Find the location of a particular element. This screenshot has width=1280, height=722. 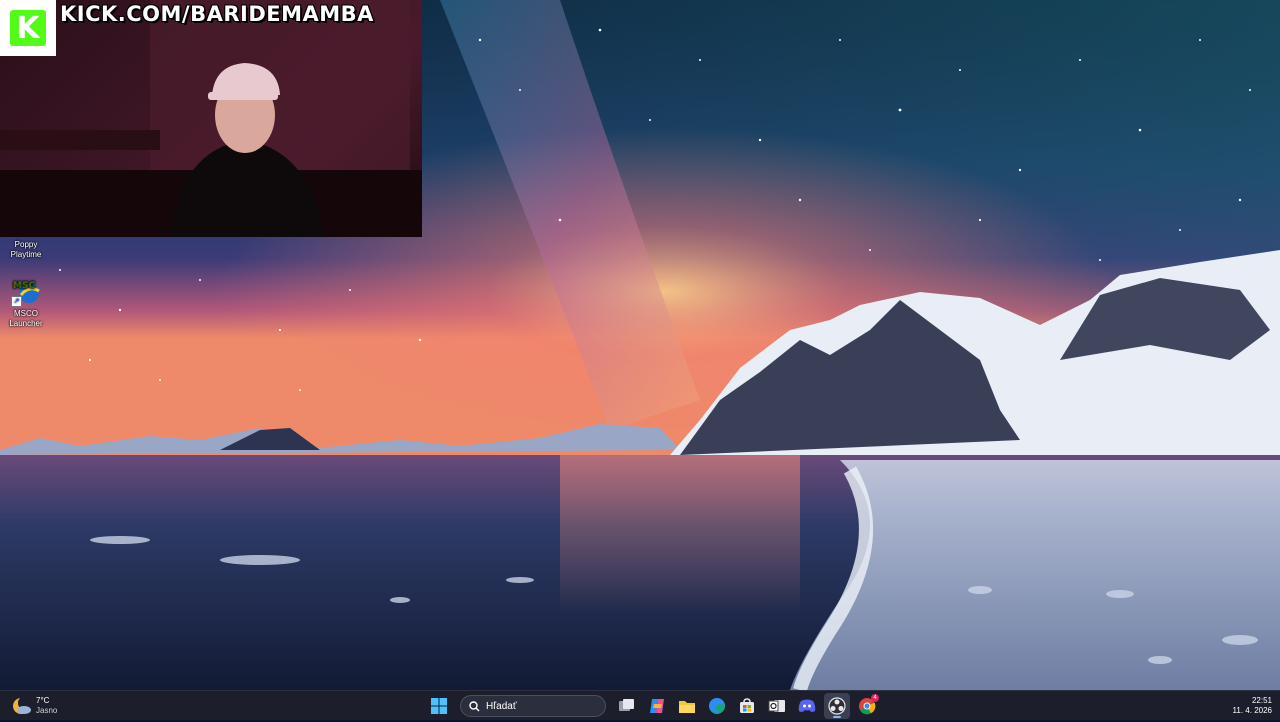

kick-logo-letter: K is located at coordinates (28, 28).